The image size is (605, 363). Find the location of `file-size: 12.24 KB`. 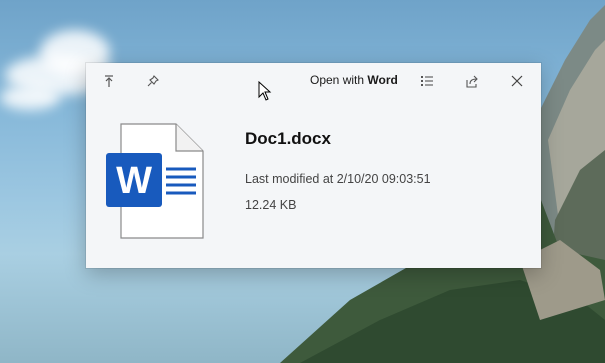

file-size: 12.24 KB is located at coordinates (271, 205).